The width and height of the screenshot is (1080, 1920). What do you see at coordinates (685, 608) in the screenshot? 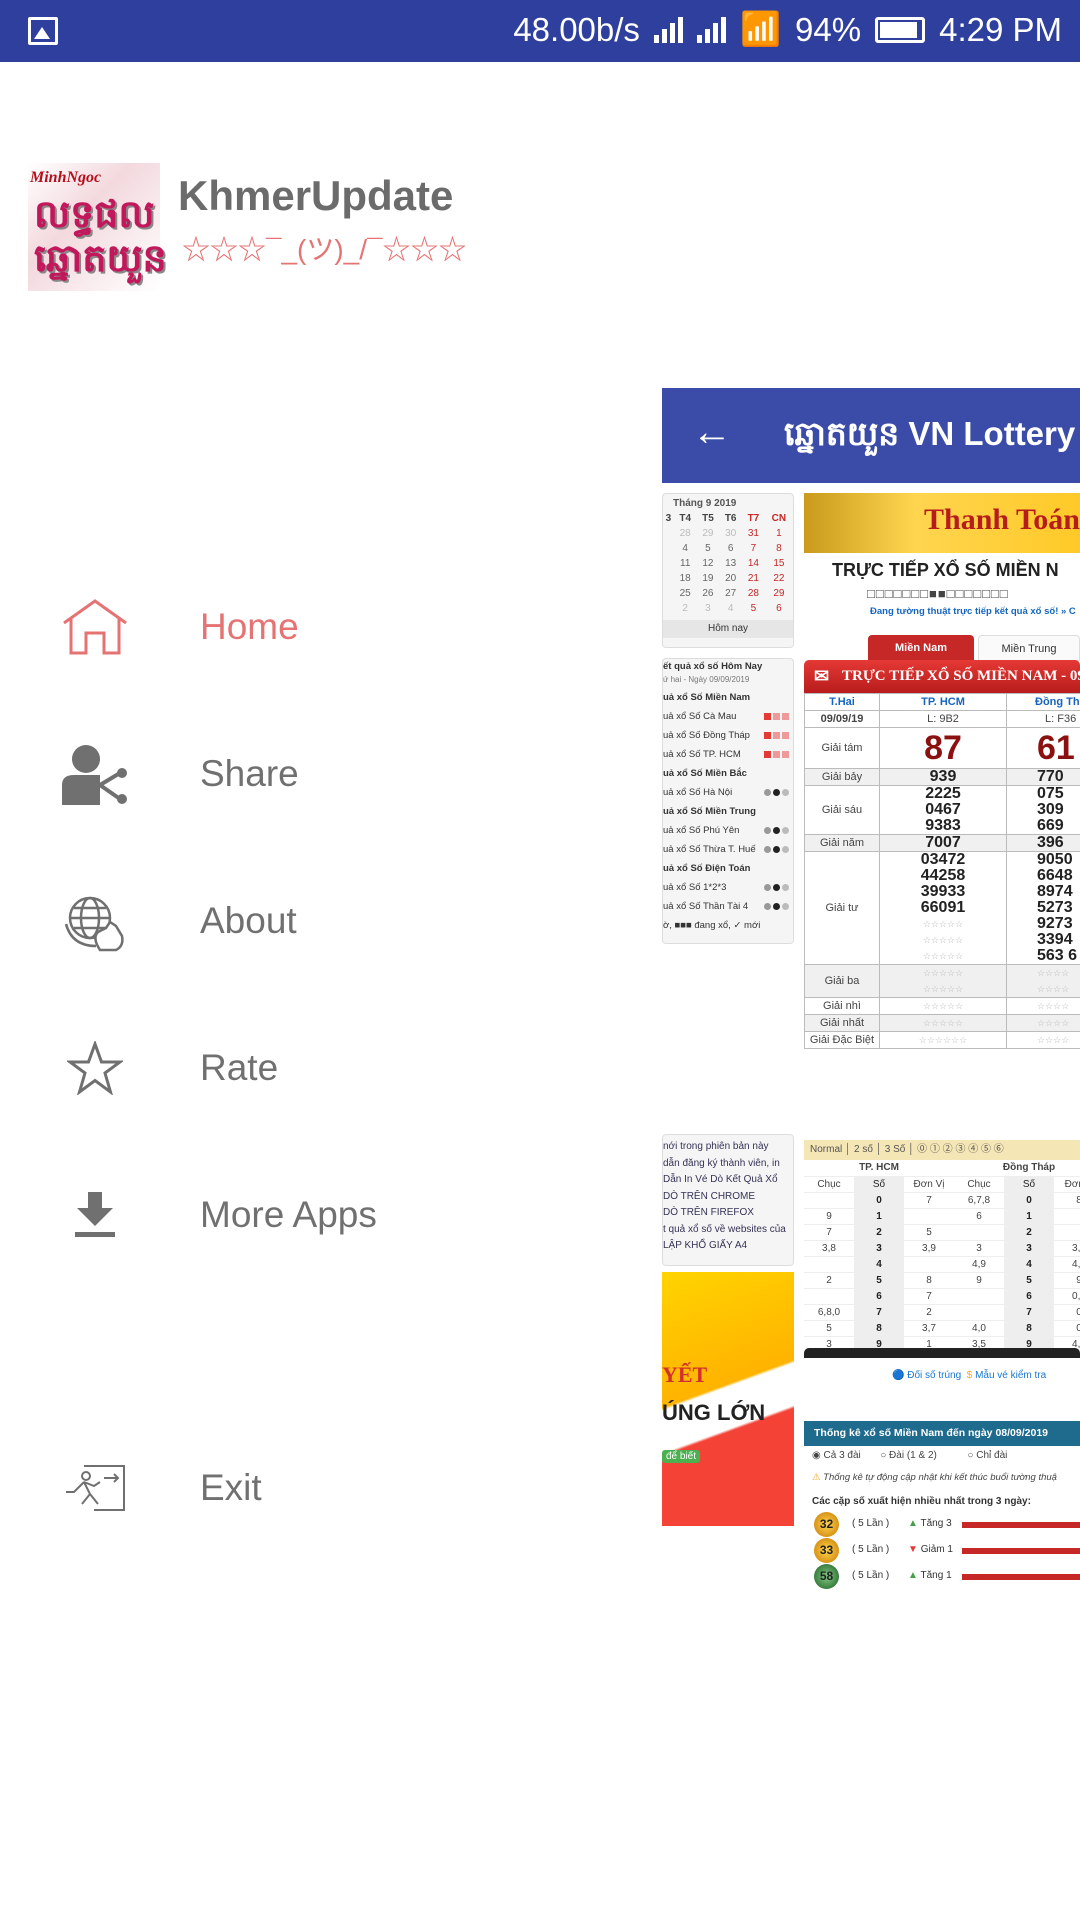
I see `calendar-day: 2` at bounding box center [685, 608].